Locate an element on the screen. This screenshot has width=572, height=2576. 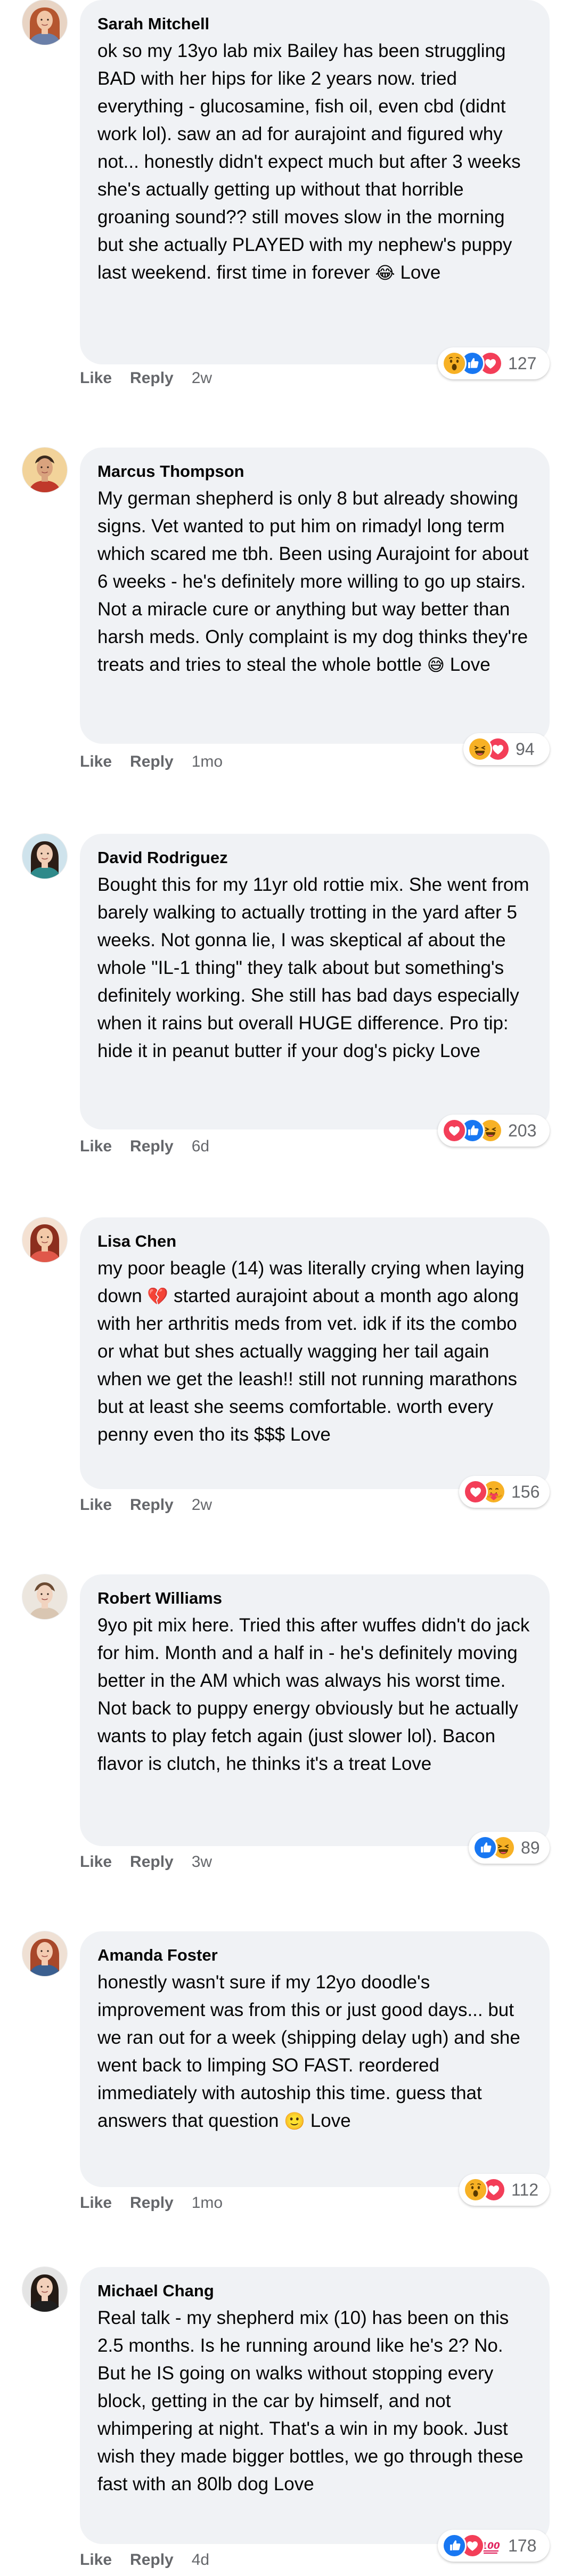
reaction-count: 156 is located at coordinates (525, 1491).